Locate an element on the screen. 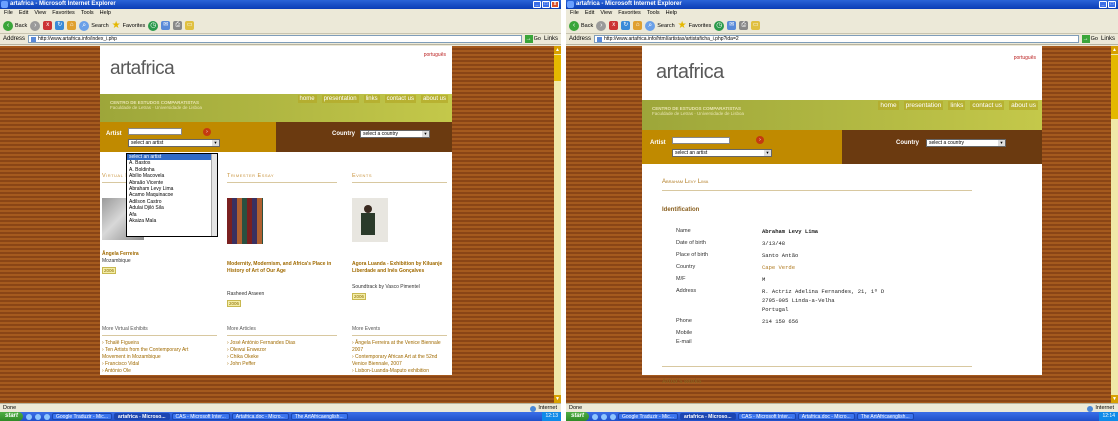 This screenshot has height=421, width=1118. list-item: Movement in Mozambique is located at coordinates (145, 357).